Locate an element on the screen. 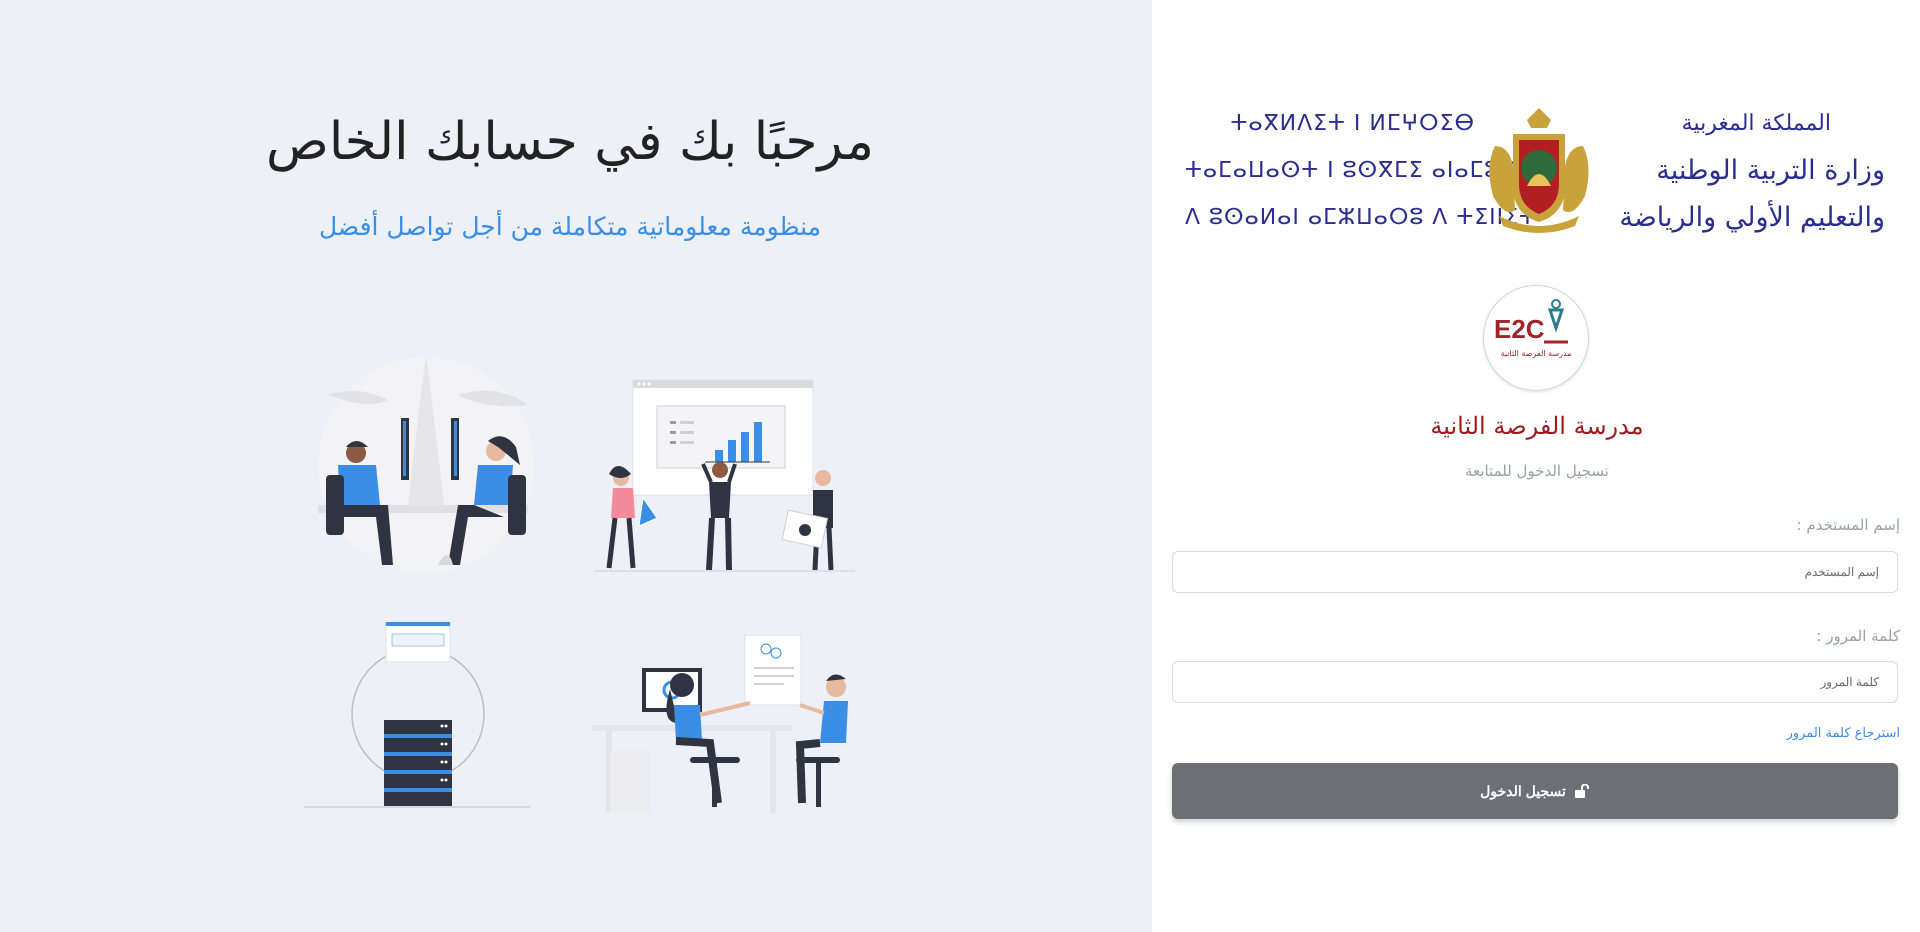 This screenshot has width=1920, height=932. arabic-line: المملكة المغربية is located at coordinates (1756, 123).